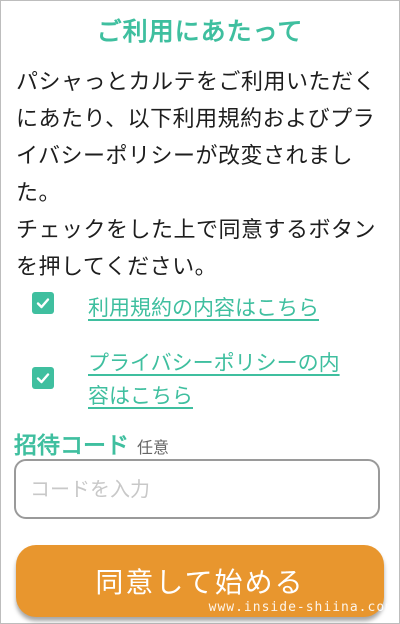  I want to click on invite-code-input, so click(188, 489).